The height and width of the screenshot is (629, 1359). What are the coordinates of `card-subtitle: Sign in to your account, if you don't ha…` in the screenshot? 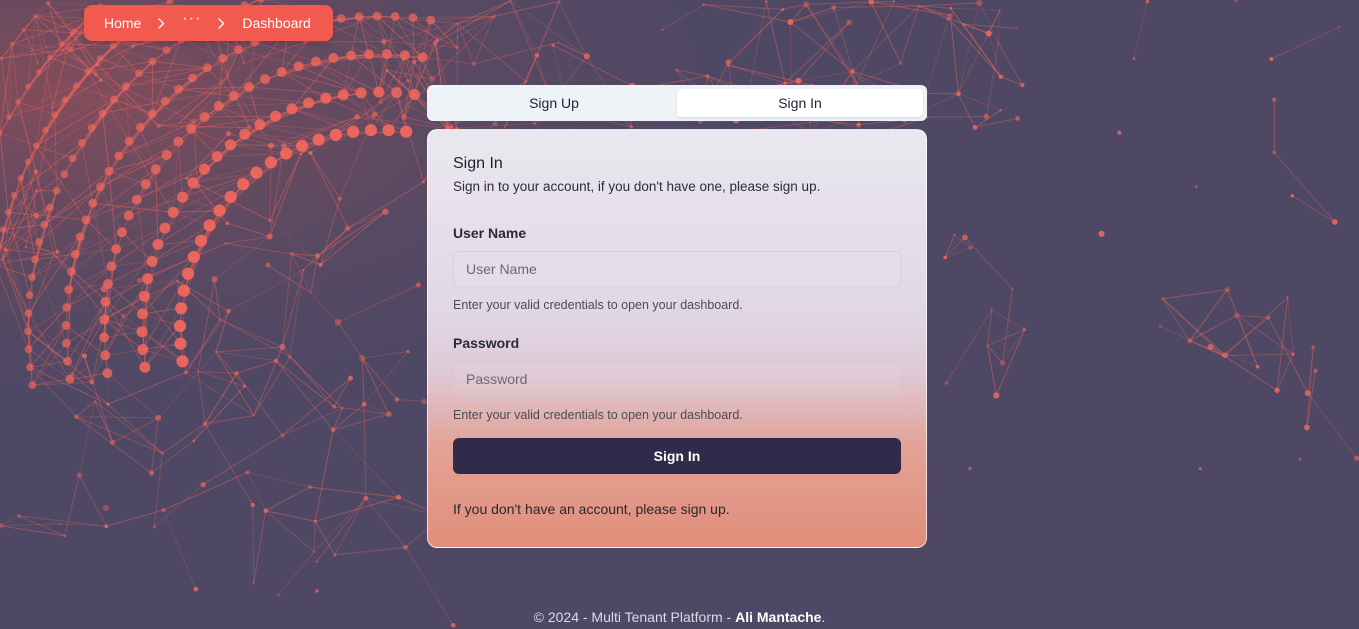 It's located at (637, 186).